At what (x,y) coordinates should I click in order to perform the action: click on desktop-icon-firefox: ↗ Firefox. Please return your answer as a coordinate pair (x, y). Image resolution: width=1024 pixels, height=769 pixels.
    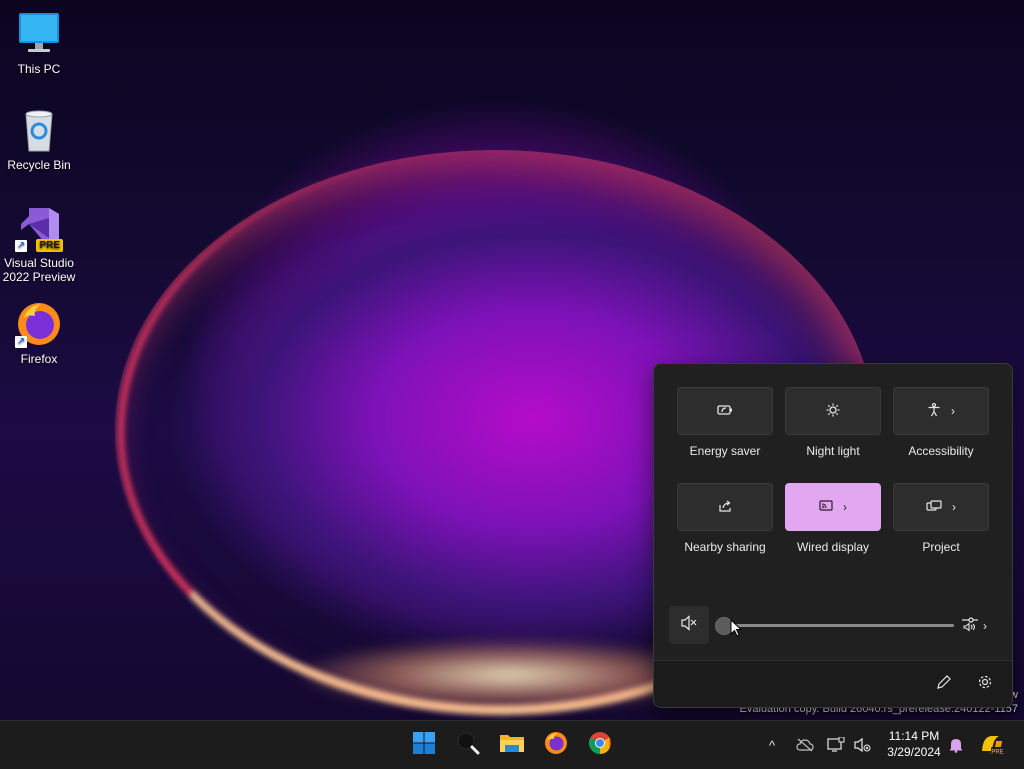
    Looking at the image, I should click on (39, 333).